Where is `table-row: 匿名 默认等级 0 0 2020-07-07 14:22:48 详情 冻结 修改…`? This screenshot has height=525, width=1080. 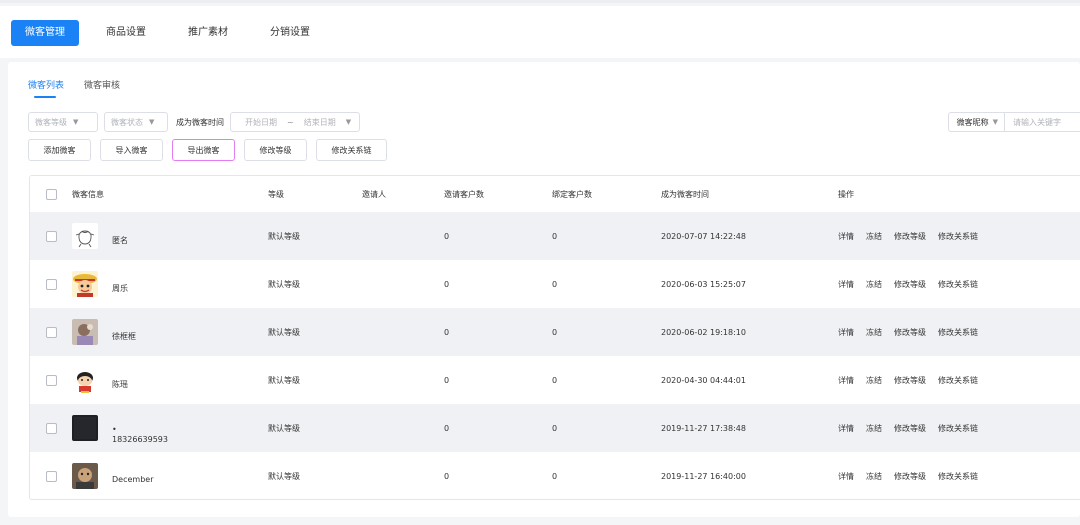 table-row: 匿名 默认等级 0 0 2020-07-07 14:22:48 详情 冻结 修改… is located at coordinates (555, 236).